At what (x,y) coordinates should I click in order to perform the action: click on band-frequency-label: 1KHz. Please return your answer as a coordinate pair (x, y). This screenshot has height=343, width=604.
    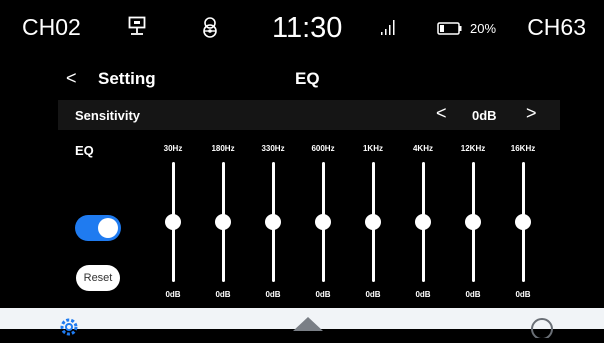
    Looking at the image, I should click on (372, 148).